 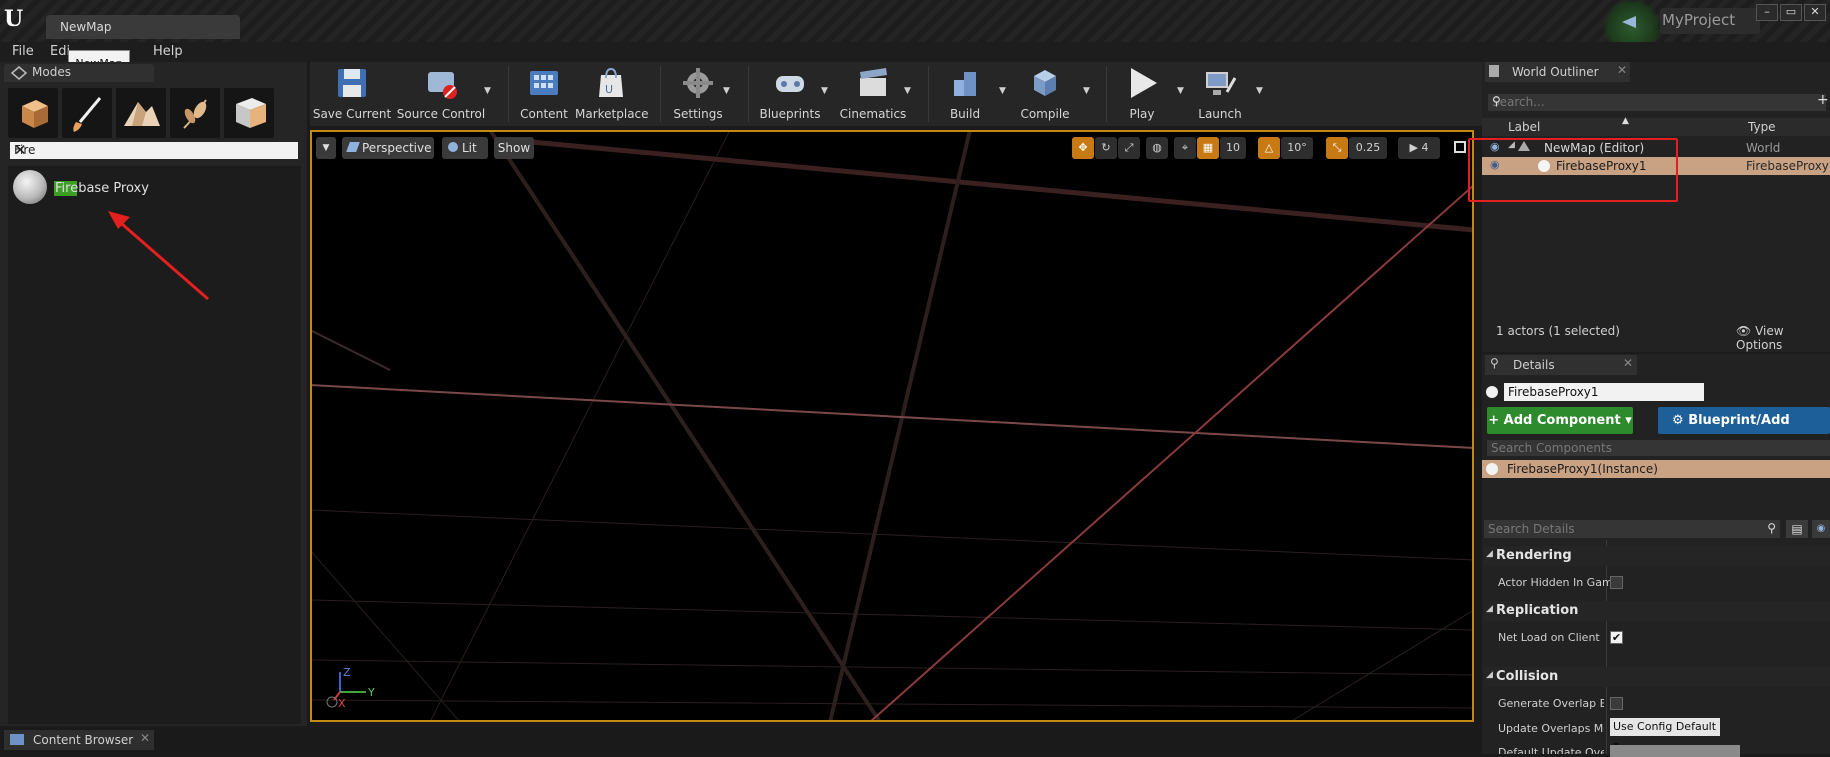 What do you see at coordinates (1557, 72) in the screenshot?
I see `world-outliner-tab: World Outliner ✕` at bounding box center [1557, 72].